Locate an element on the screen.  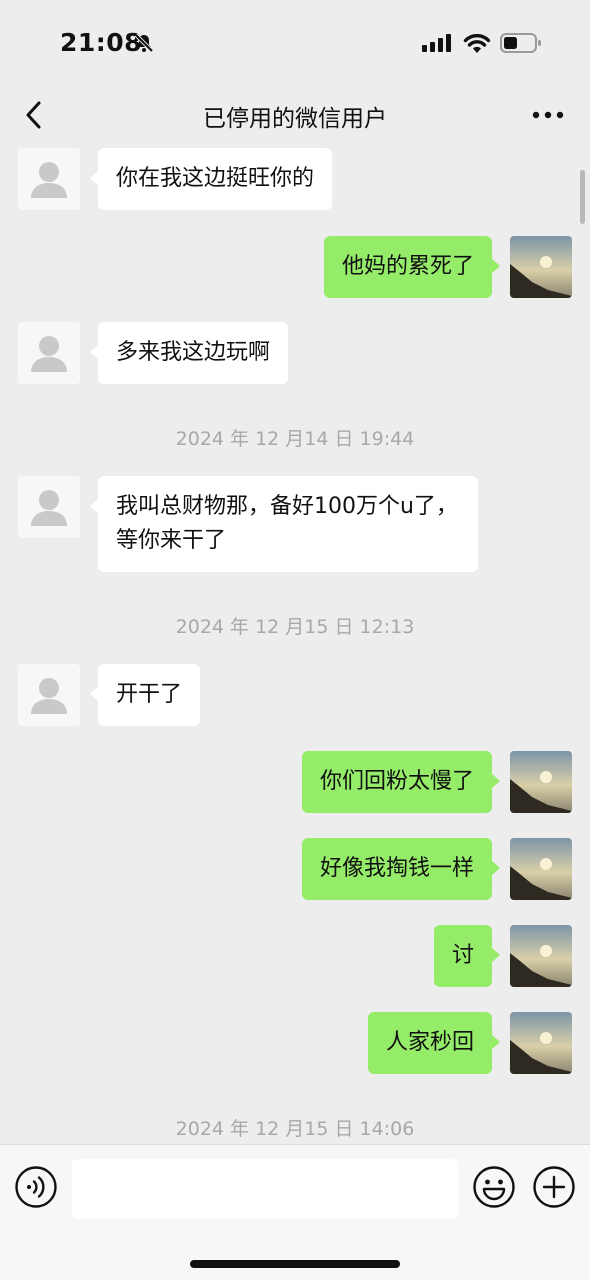
message-input is located at coordinates (265, 1189).